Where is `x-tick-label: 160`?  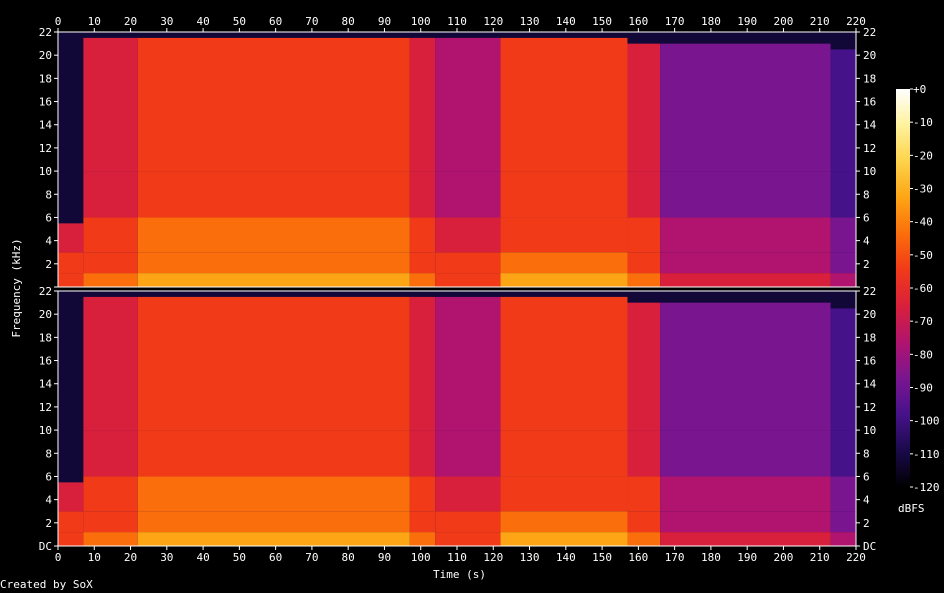 x-tick-label: 160 is located at coordinates (638, 557).